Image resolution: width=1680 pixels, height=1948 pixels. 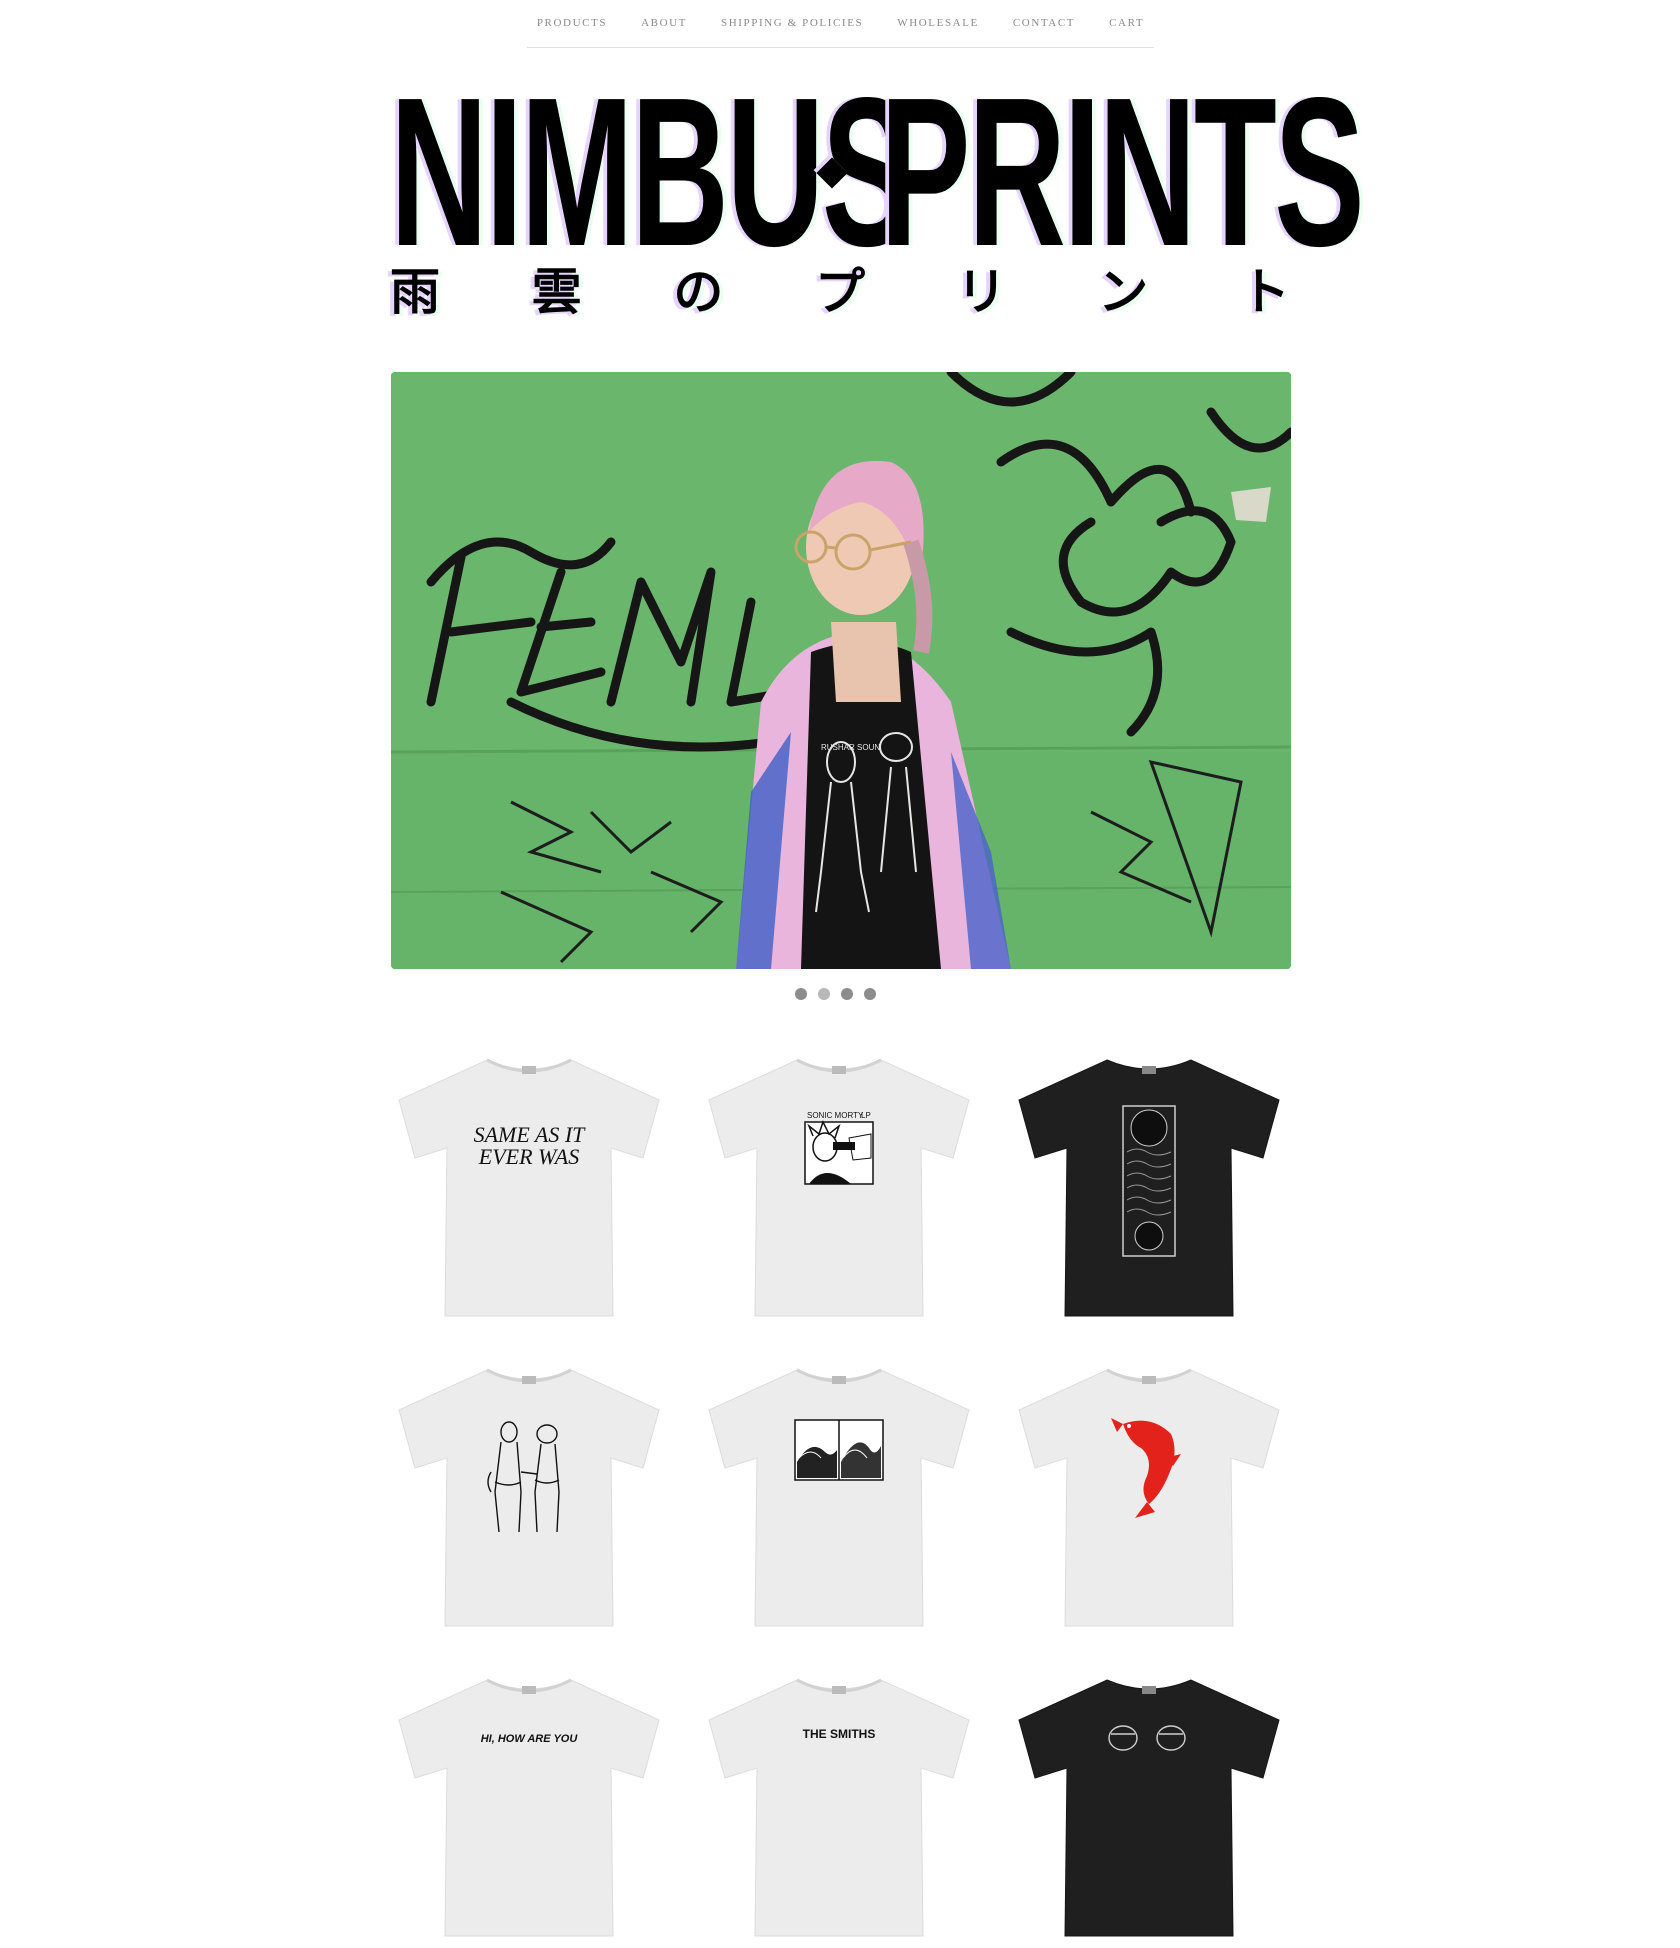 What do you see at coordinates (835, 1115) in the screenshot?
I see `product-print-text: SONIC MORTY` at bounding box center [835, 1115].